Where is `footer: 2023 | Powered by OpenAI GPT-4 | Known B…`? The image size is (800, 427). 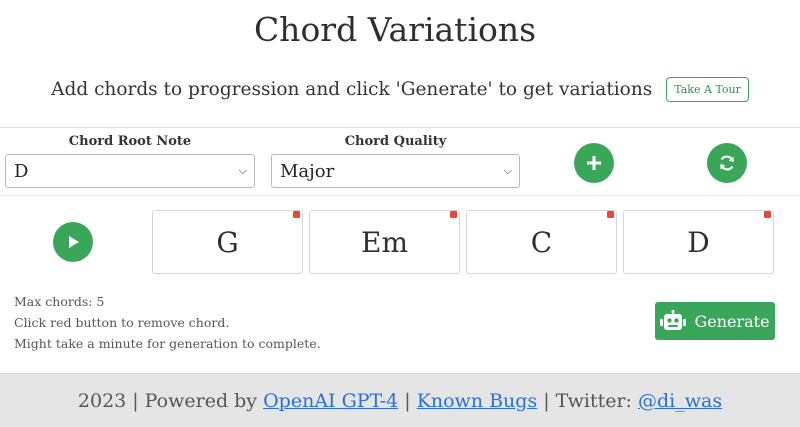
footer: 2023 | Powered by OpenAI GPT-4 | Known B… is located at coordinates (400, 400).